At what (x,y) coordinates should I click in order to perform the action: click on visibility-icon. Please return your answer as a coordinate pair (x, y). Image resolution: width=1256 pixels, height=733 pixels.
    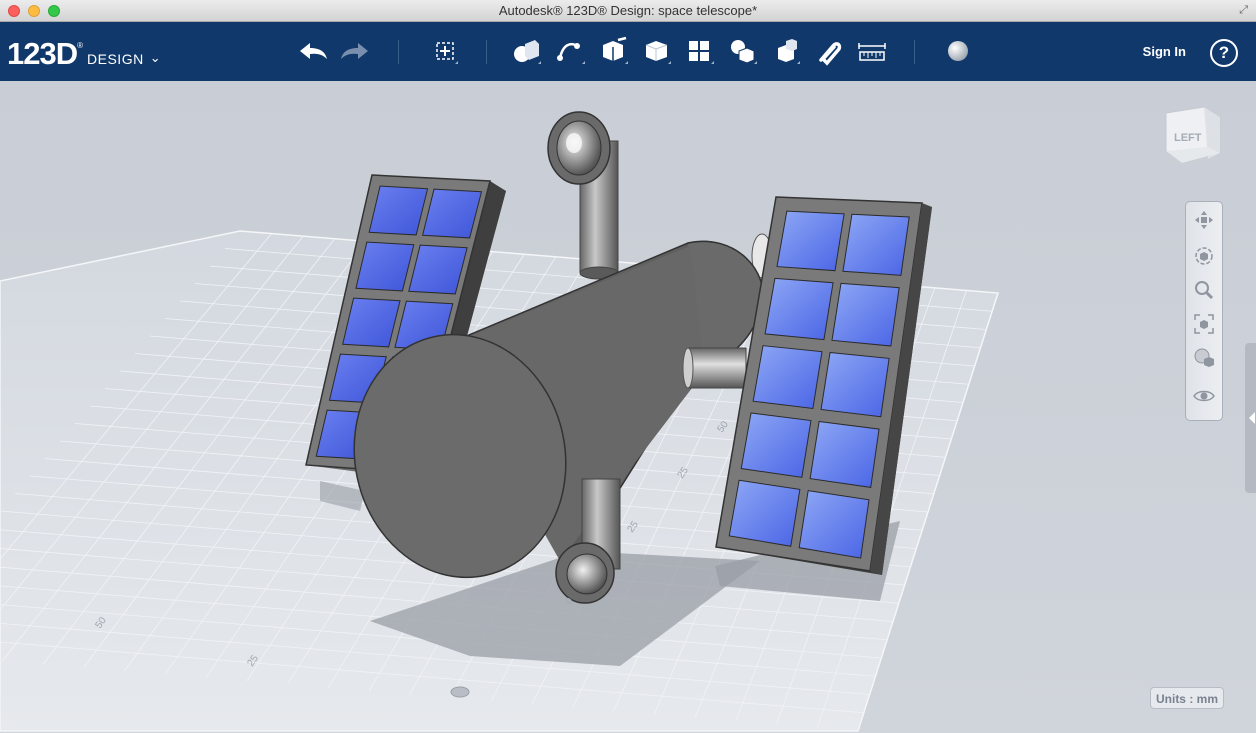
    Looking at the image, I should click on (1204, 396).